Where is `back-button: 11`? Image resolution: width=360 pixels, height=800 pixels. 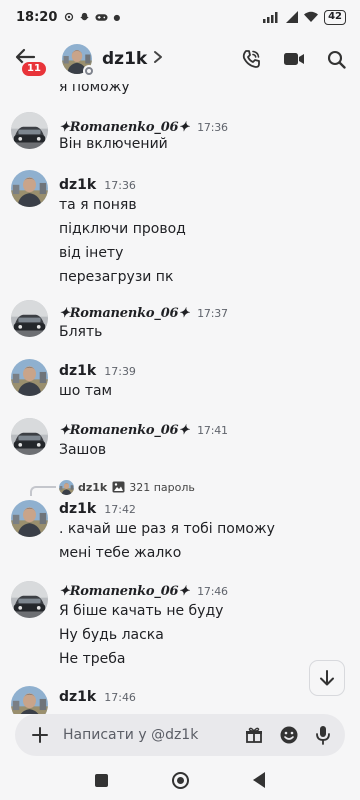
back-button: 11 is located at coordinates (31, 62).